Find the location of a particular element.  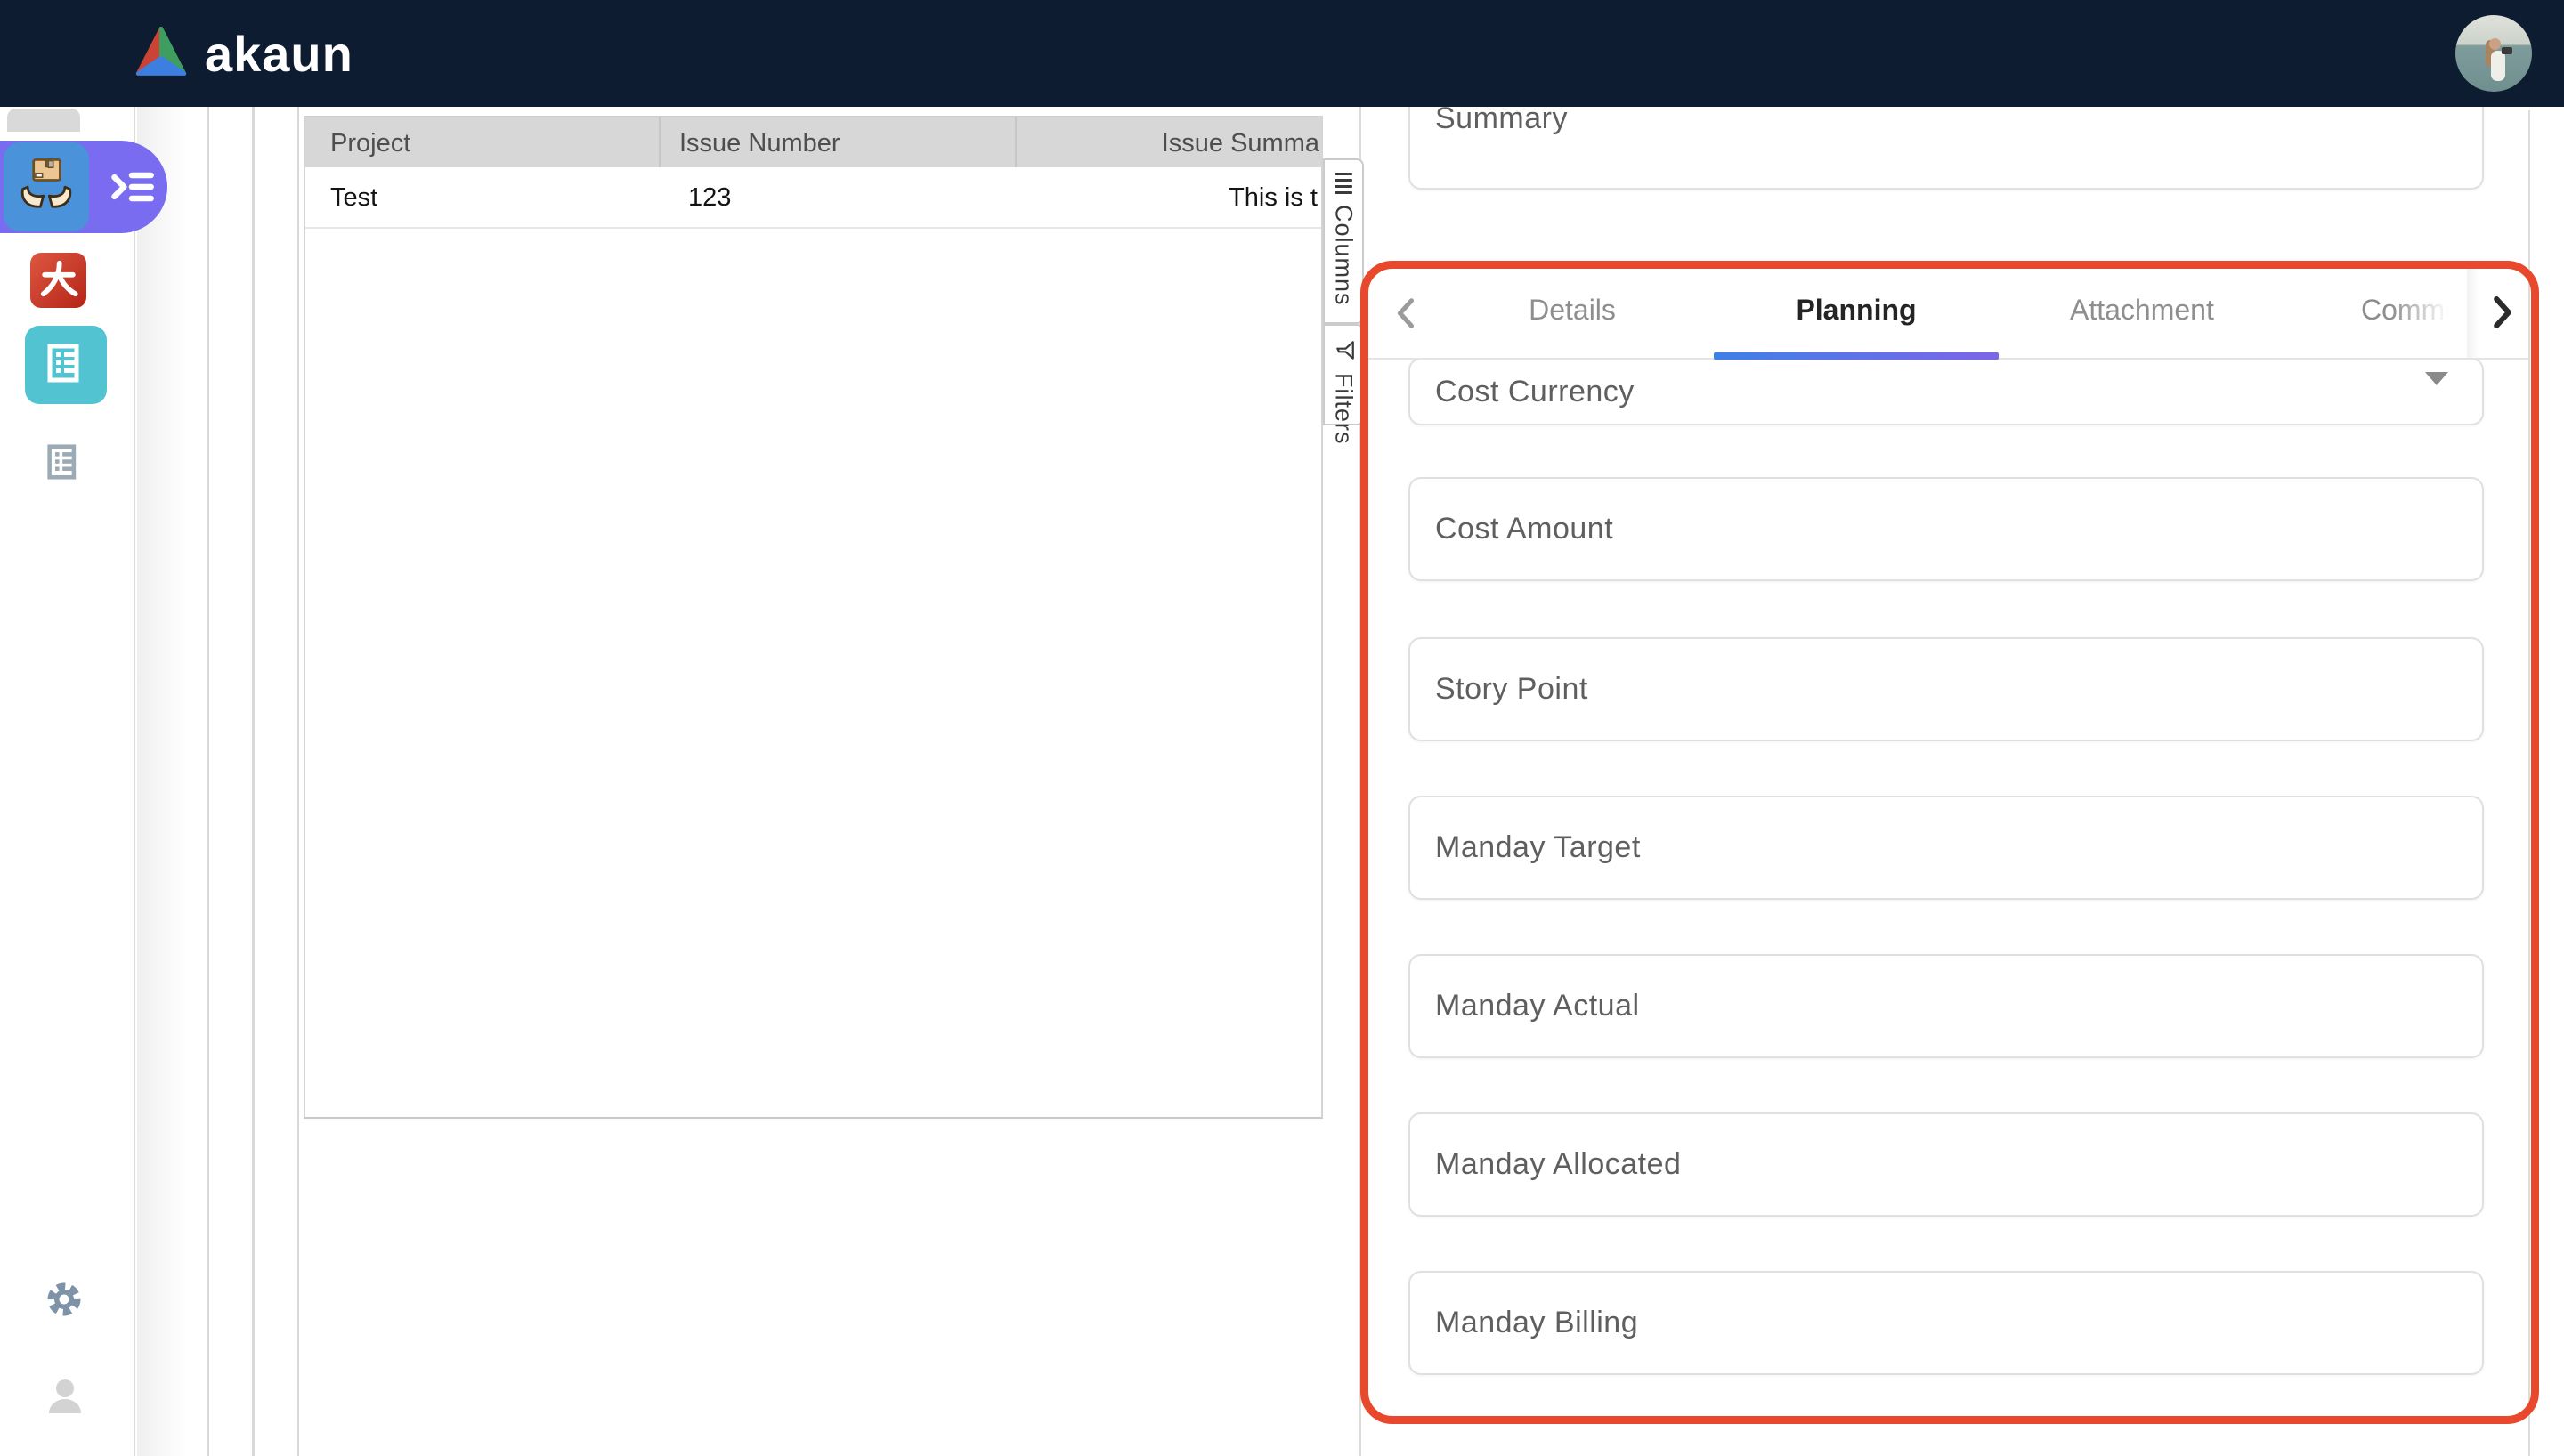

manday-billing-label: Manday Billing is located at coordinates (1537, 1322).